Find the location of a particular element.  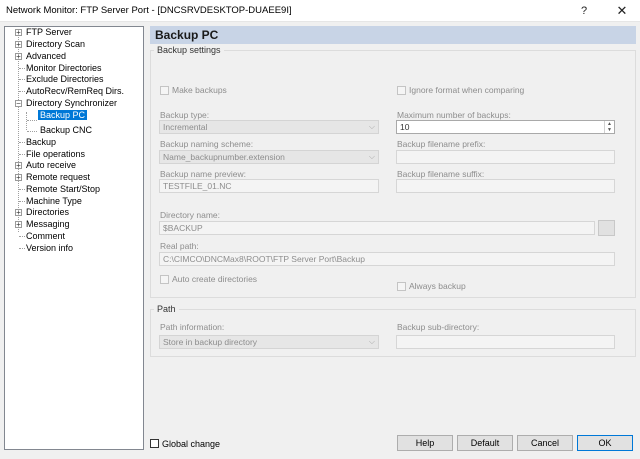

tree-item-messaging: Messaging is located at coordinates (48, 224).